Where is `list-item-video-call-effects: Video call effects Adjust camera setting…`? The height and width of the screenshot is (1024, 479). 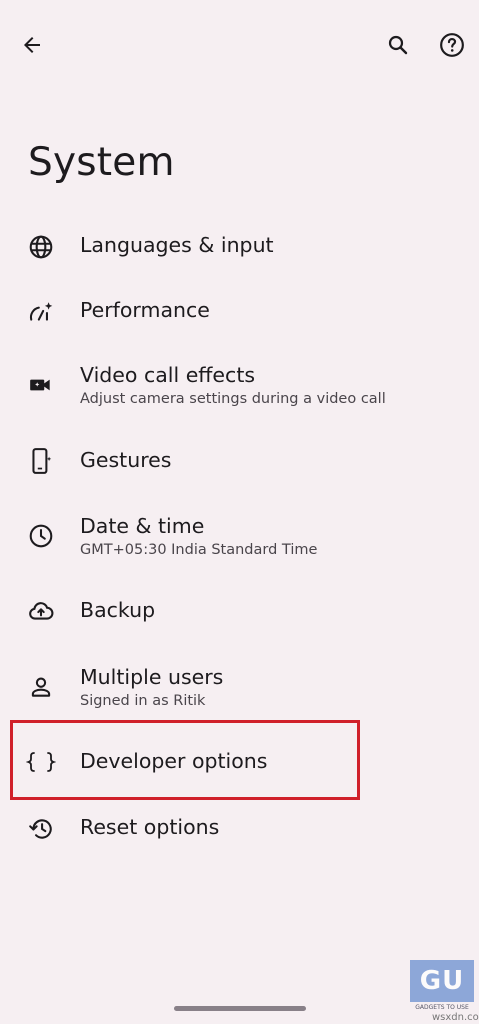
list-item-video-call-effects: Video call effects Adjust camera setting… is located at coordinates (239, 395).